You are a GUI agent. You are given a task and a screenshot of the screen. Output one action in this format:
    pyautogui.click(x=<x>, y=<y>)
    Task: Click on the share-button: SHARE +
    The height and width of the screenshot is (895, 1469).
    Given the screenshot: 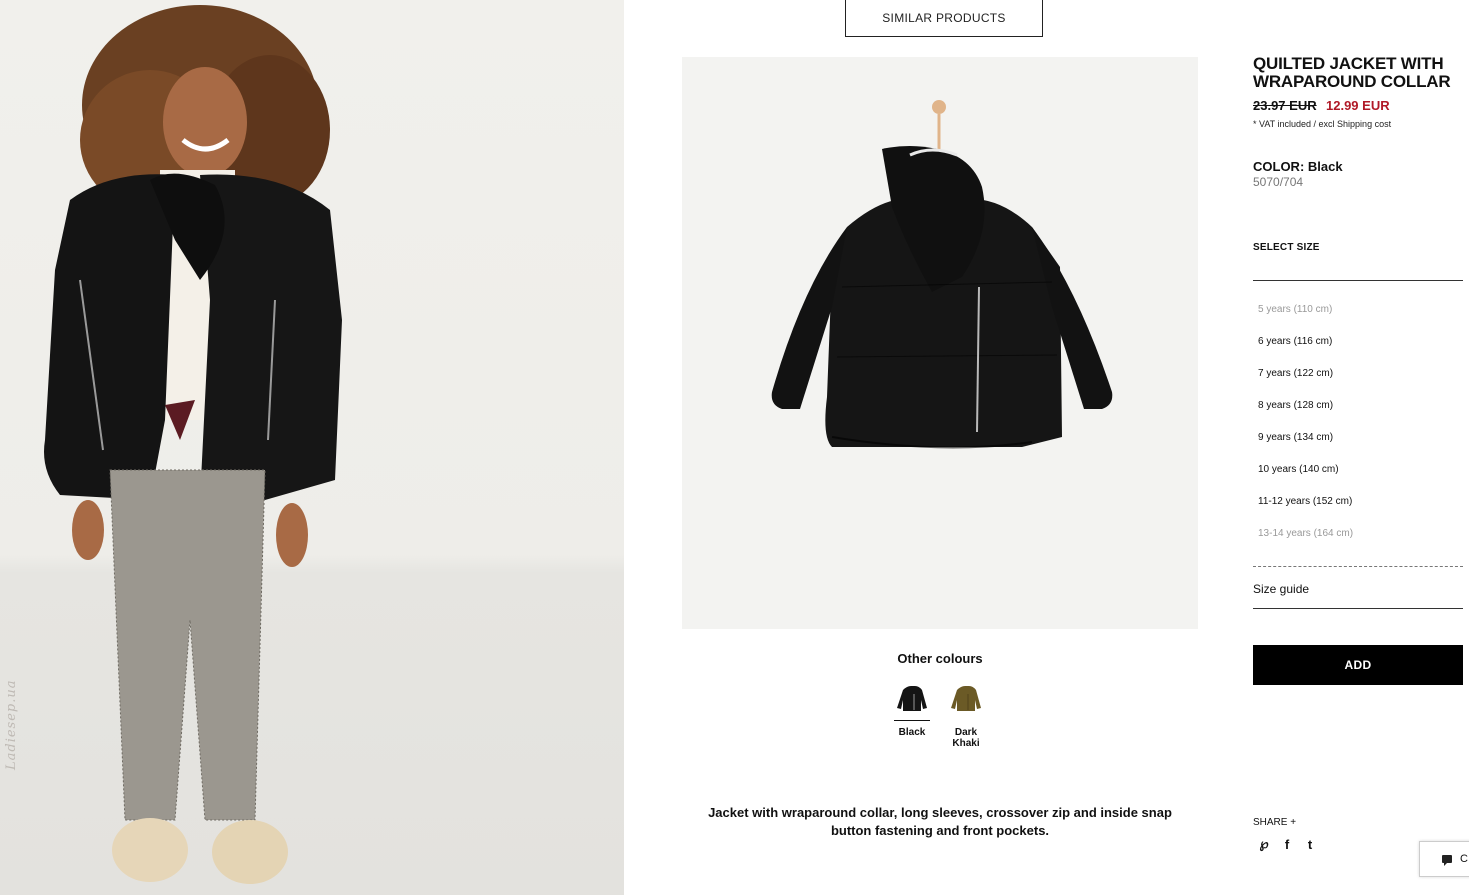 What is the action you would take?
    pyautogui.click(x=1274, y=822)
    